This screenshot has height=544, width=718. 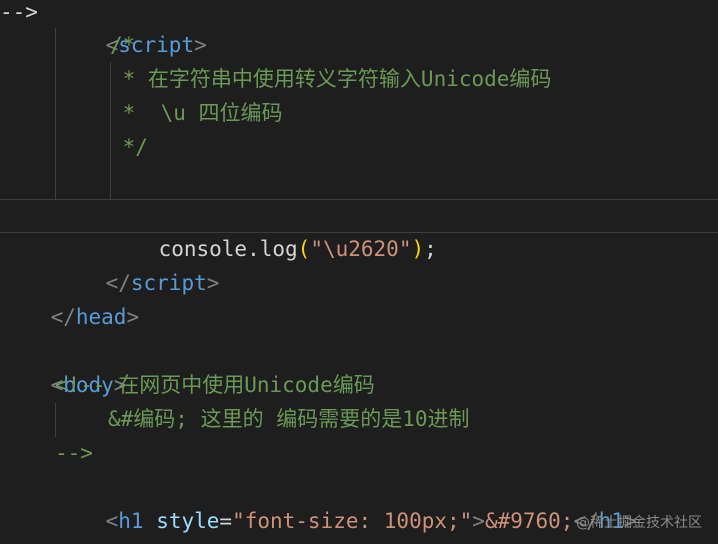 I want to click on code-line-console-log: console.log("\u2620");, so click(x=272, y=229).